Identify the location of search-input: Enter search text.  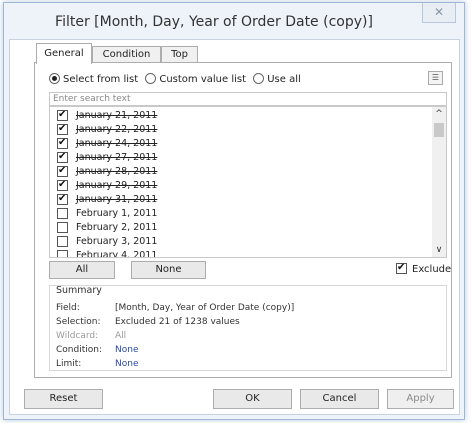
(248, 99).